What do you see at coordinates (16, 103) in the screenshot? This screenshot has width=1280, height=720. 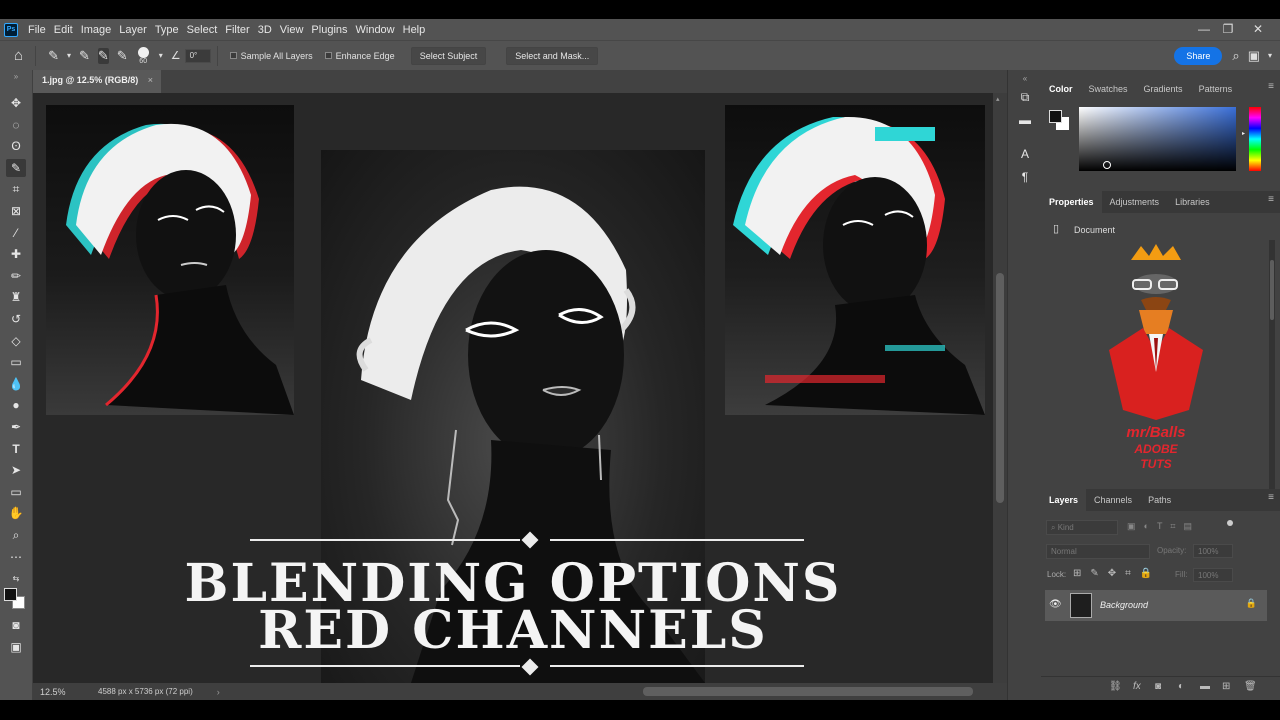 I see `move-tool-icon: ✥` at bounding box center [16, 103].